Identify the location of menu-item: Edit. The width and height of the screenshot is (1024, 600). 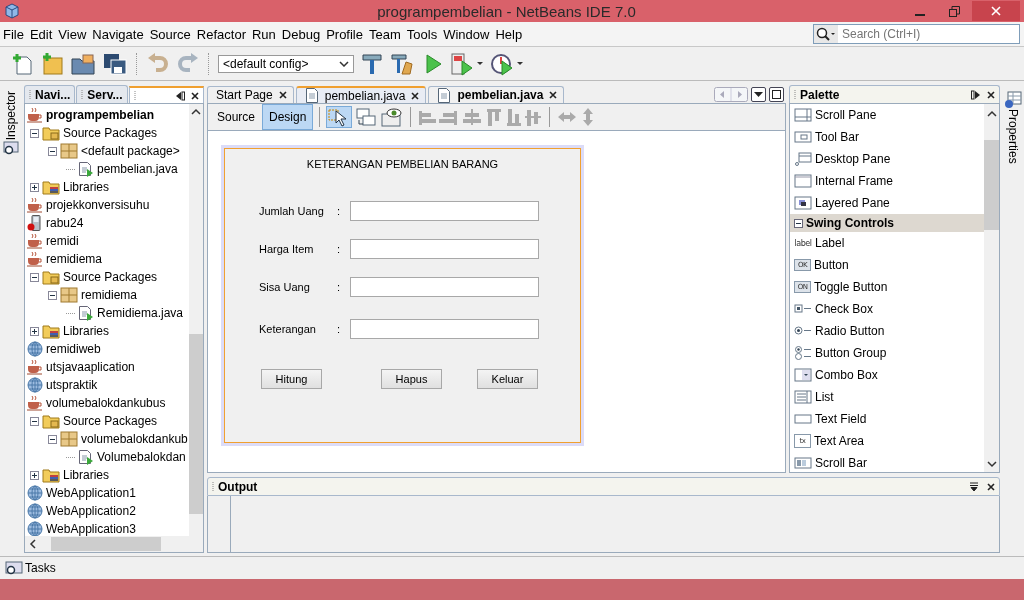
(41, 34).